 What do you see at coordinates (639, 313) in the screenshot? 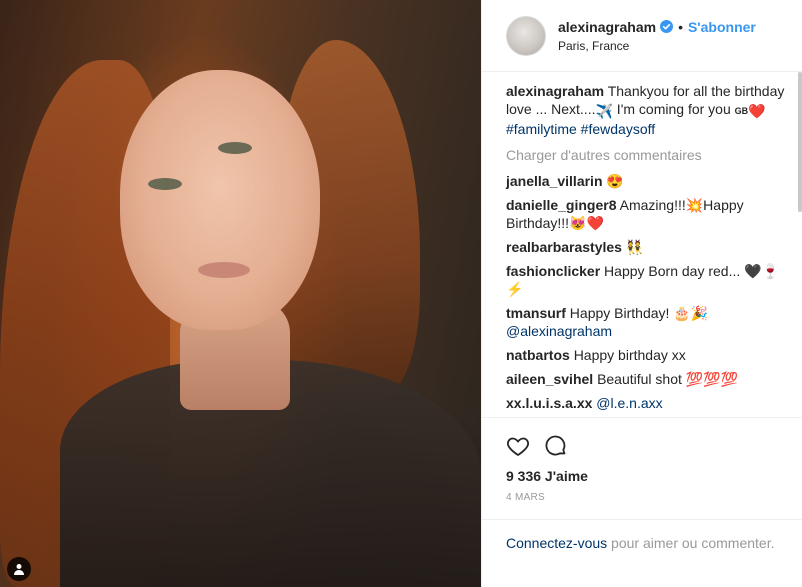
I see `comment-text: Happy Birthday! 🎂🎉` at bounding box center [639, 313].